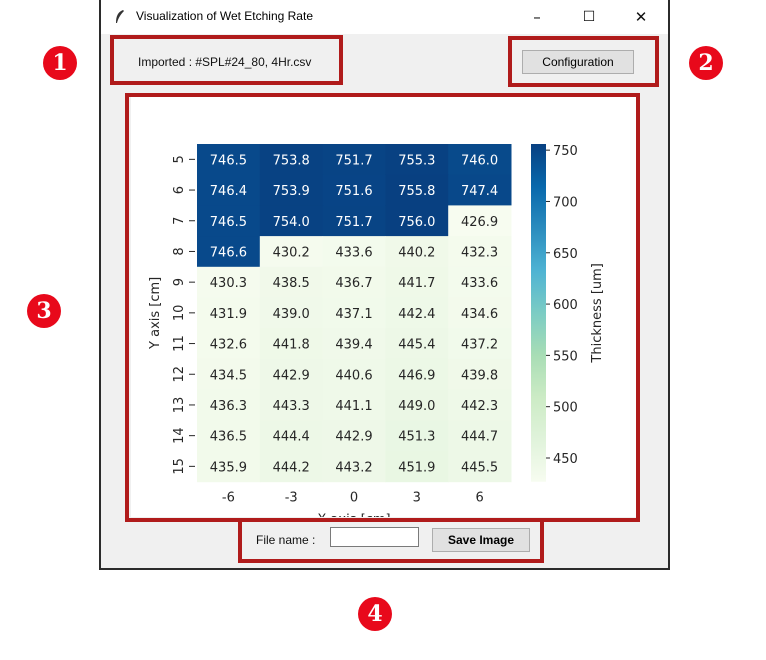  What do you see at coordinates (589, 17) in the screenshot?
I see `maximize-button: ☐` at bounding box center [589, 17].